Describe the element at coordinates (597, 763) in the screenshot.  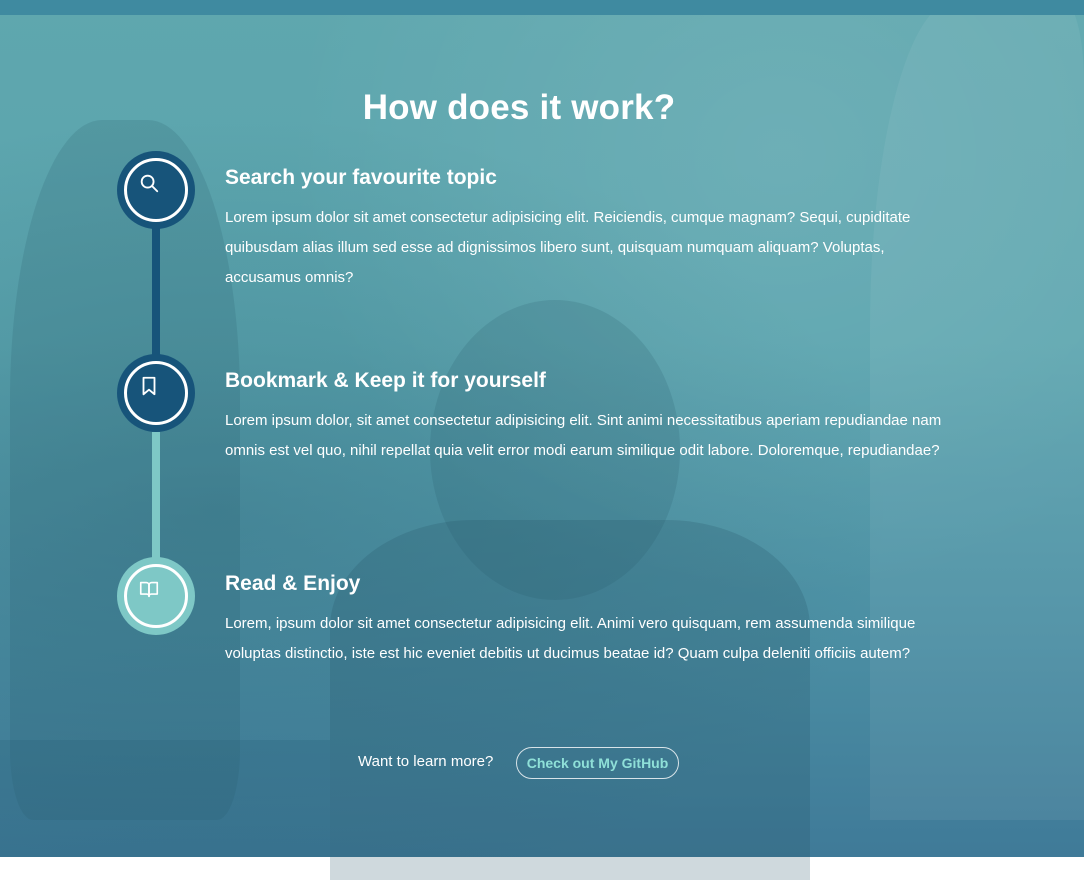
I see `github-button: Check out My GitHub` at that location.